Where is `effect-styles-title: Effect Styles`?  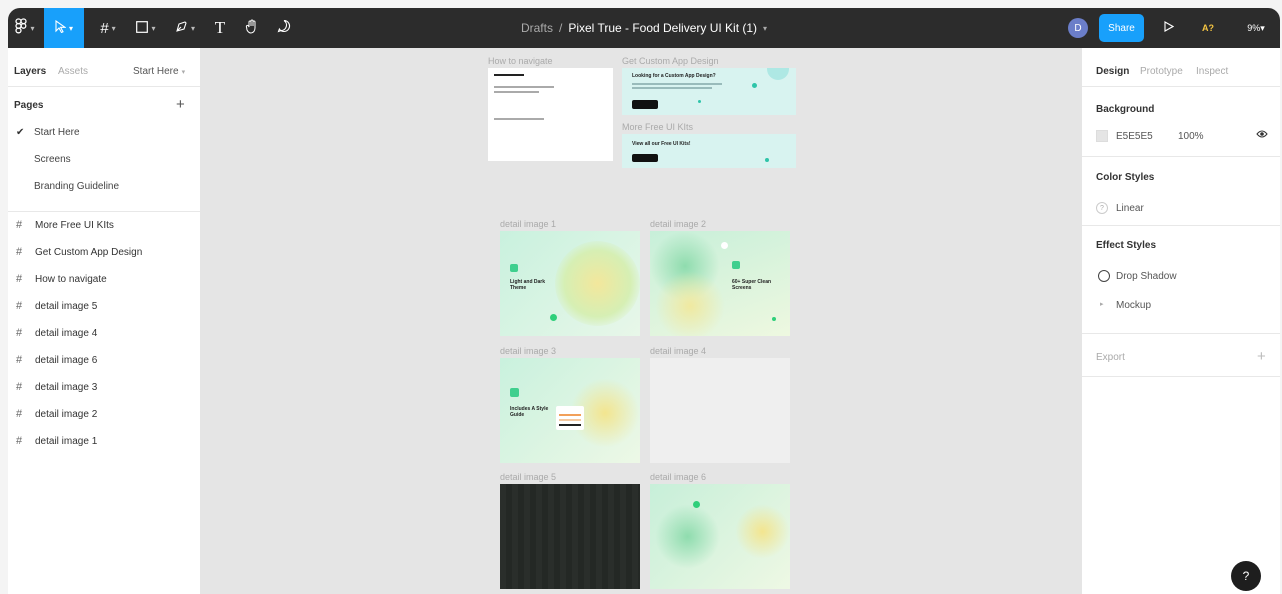 effect-styles-title: Effect Styles is located at coordinates (1126, 245).